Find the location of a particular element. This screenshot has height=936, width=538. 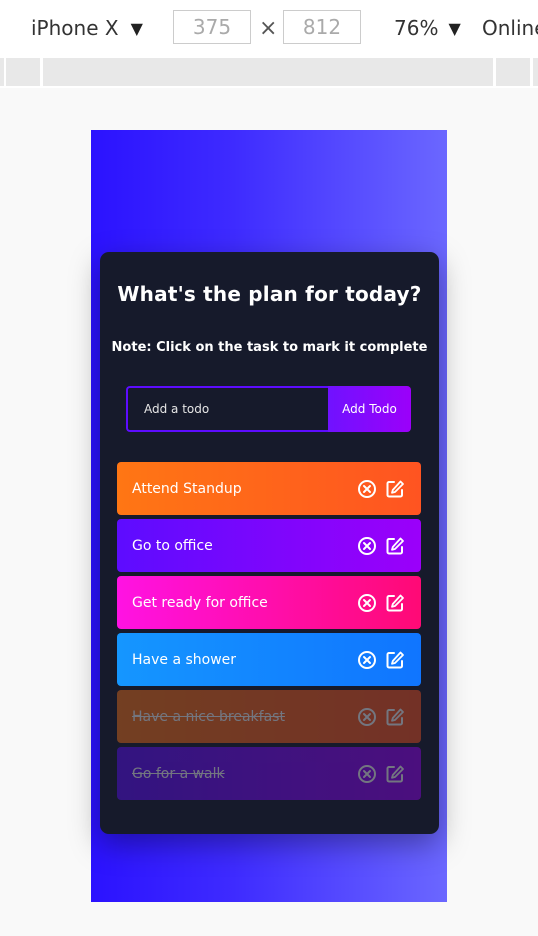

todo-item: Go for a walk is located at coordinates (269, 773).